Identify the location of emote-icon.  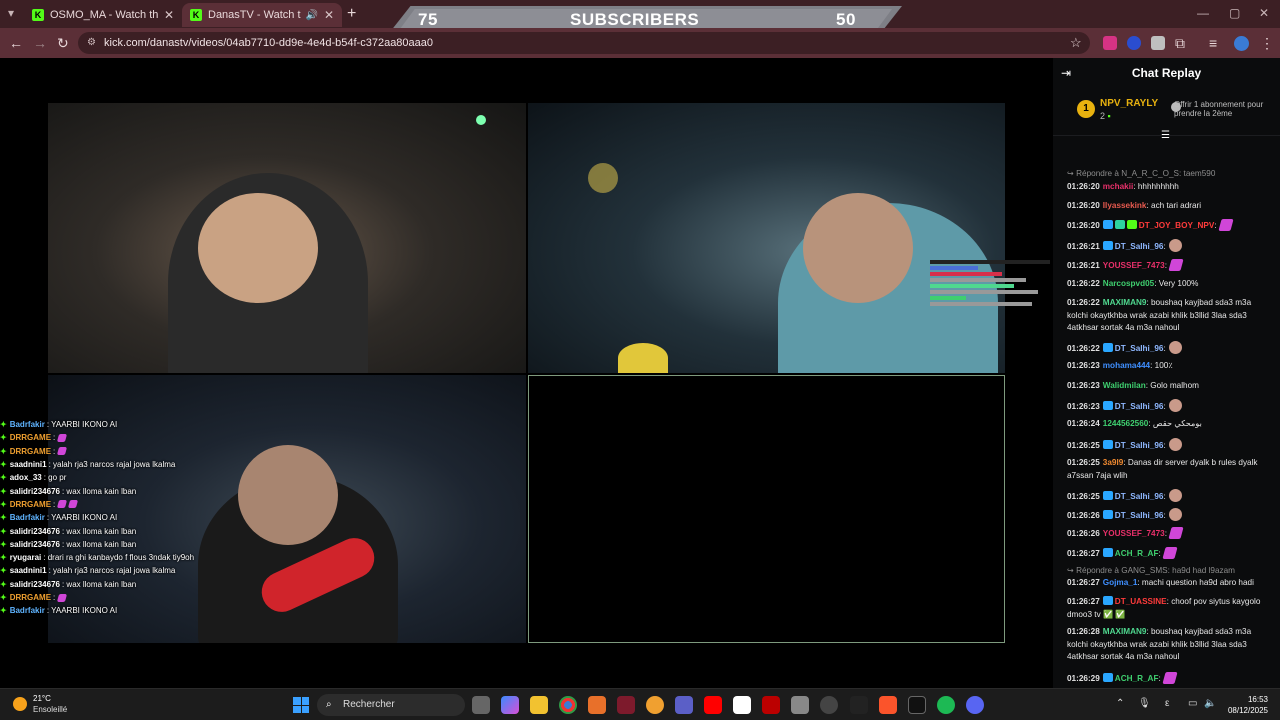
(62, 437).